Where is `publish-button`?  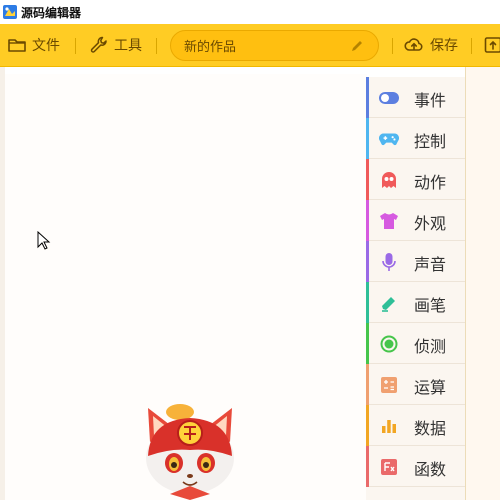
publish-button is located at coordinates (492, 45).